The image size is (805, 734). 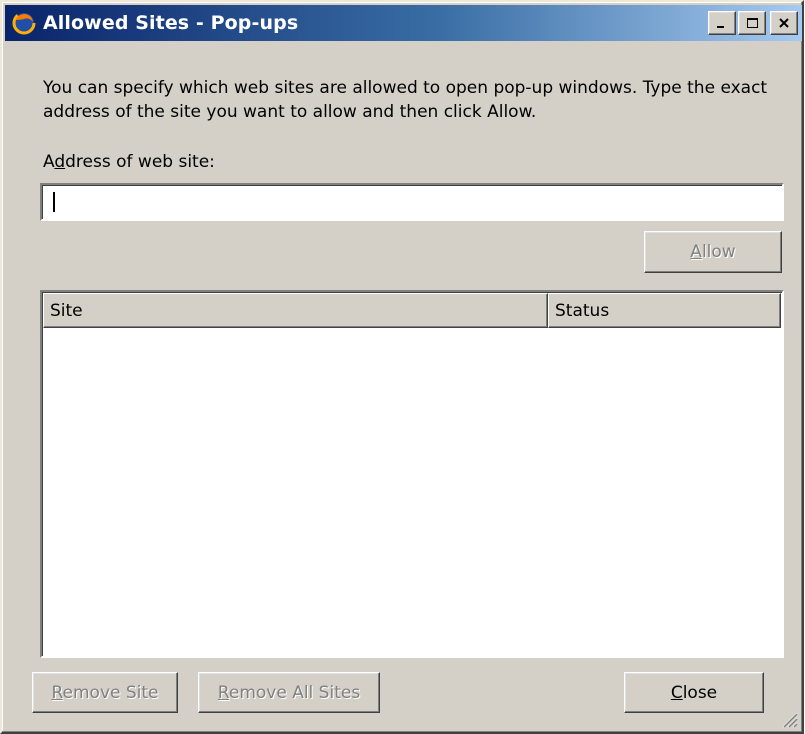 What do you see at coordinates (789, 719) in the screenshot?
I see `resize-grip-icon` at bounding box center [789, 719].